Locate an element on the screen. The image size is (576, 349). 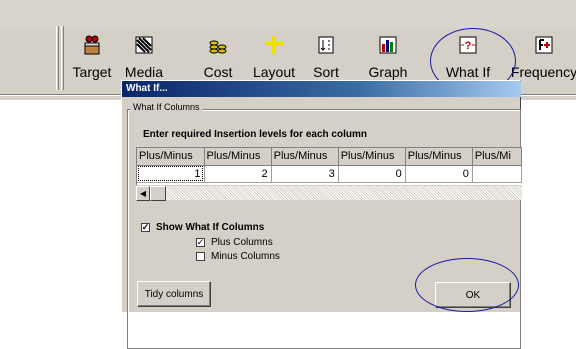
what-if-icon: ? is located at coordinates (468, 45).